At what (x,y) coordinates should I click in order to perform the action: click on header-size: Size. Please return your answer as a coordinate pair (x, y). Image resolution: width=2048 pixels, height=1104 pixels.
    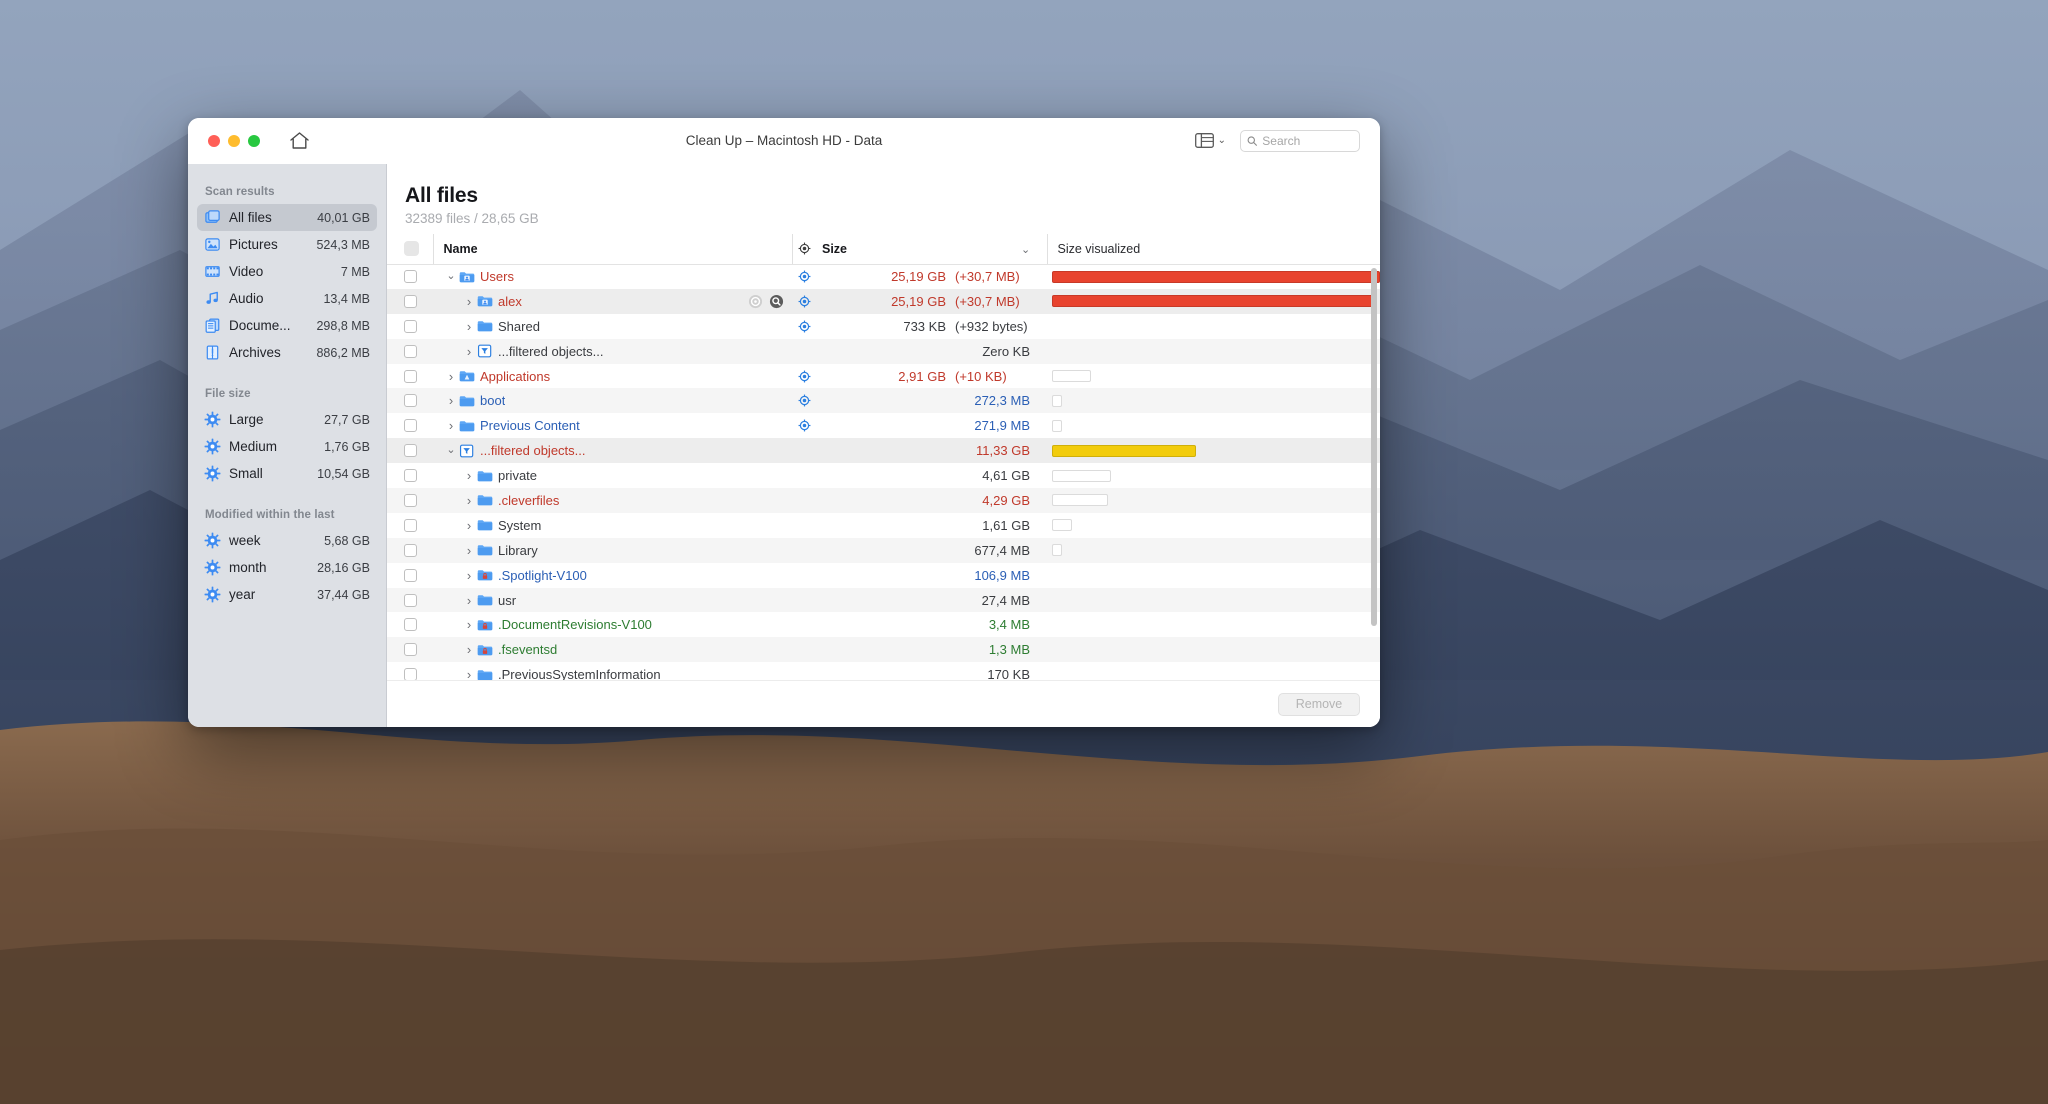
    Looking at the image, I should click on (918, 249).